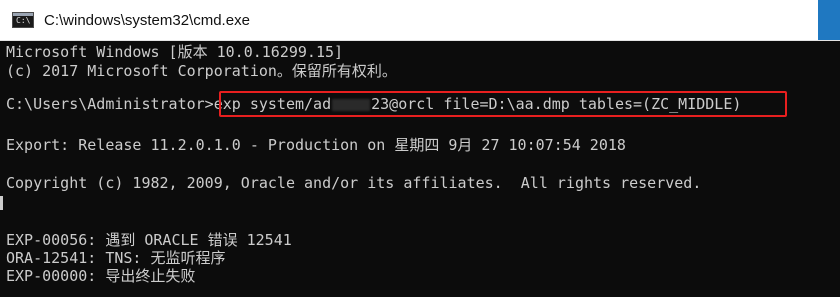  What do you see at coordinates (149, 240) in the screenshot?
I see `error-line-1: EXP-00056: 遇到 ORACLE 错误 12541` at bounding box center [149, 240].